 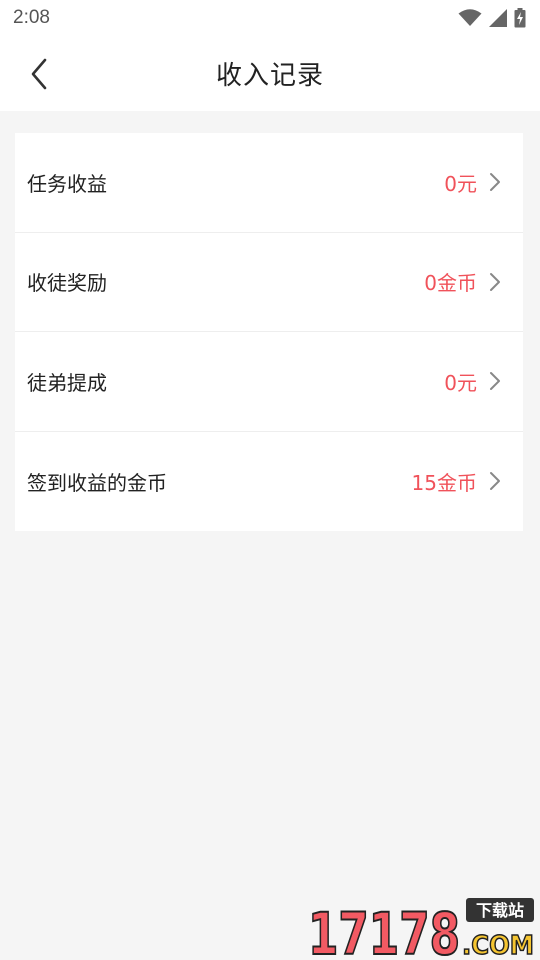 I want to click on record-row-task-income: 任务收益 0元, so click(x=269, y=183).